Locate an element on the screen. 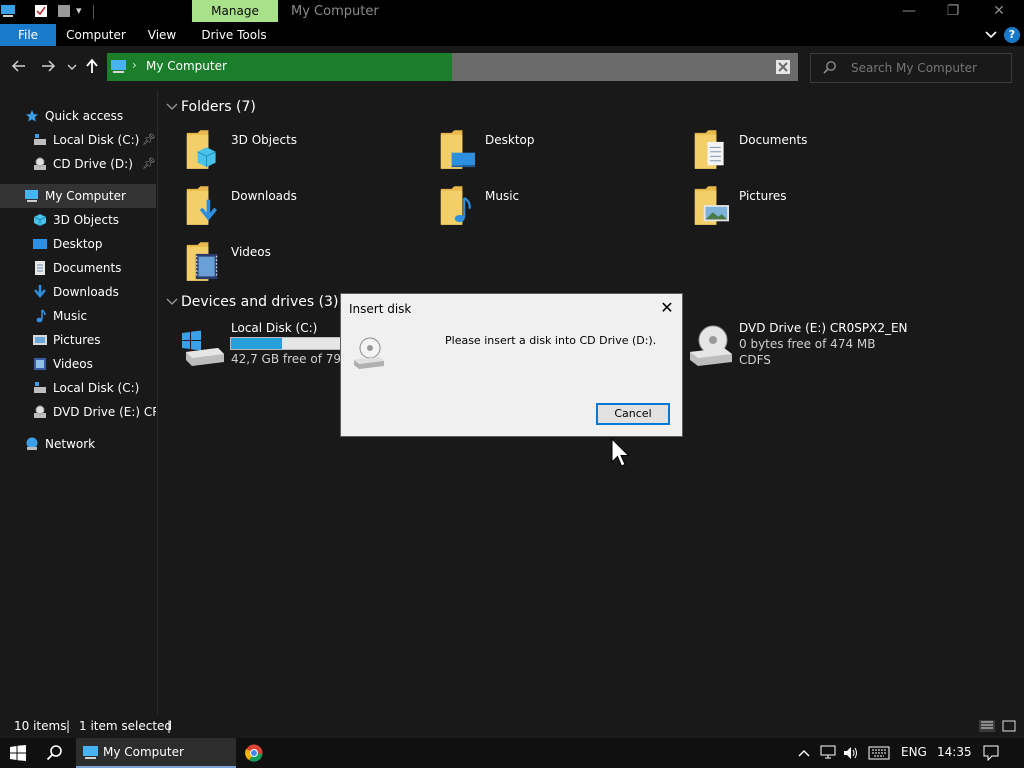 The image size is (1024, 768). help-button: ? is located at coordinates (1012, 35).